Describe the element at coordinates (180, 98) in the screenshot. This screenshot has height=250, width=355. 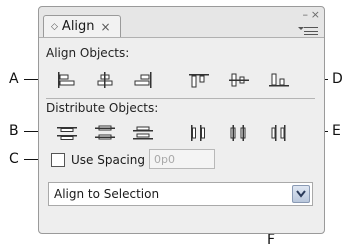
I see `section-divider` at that location.